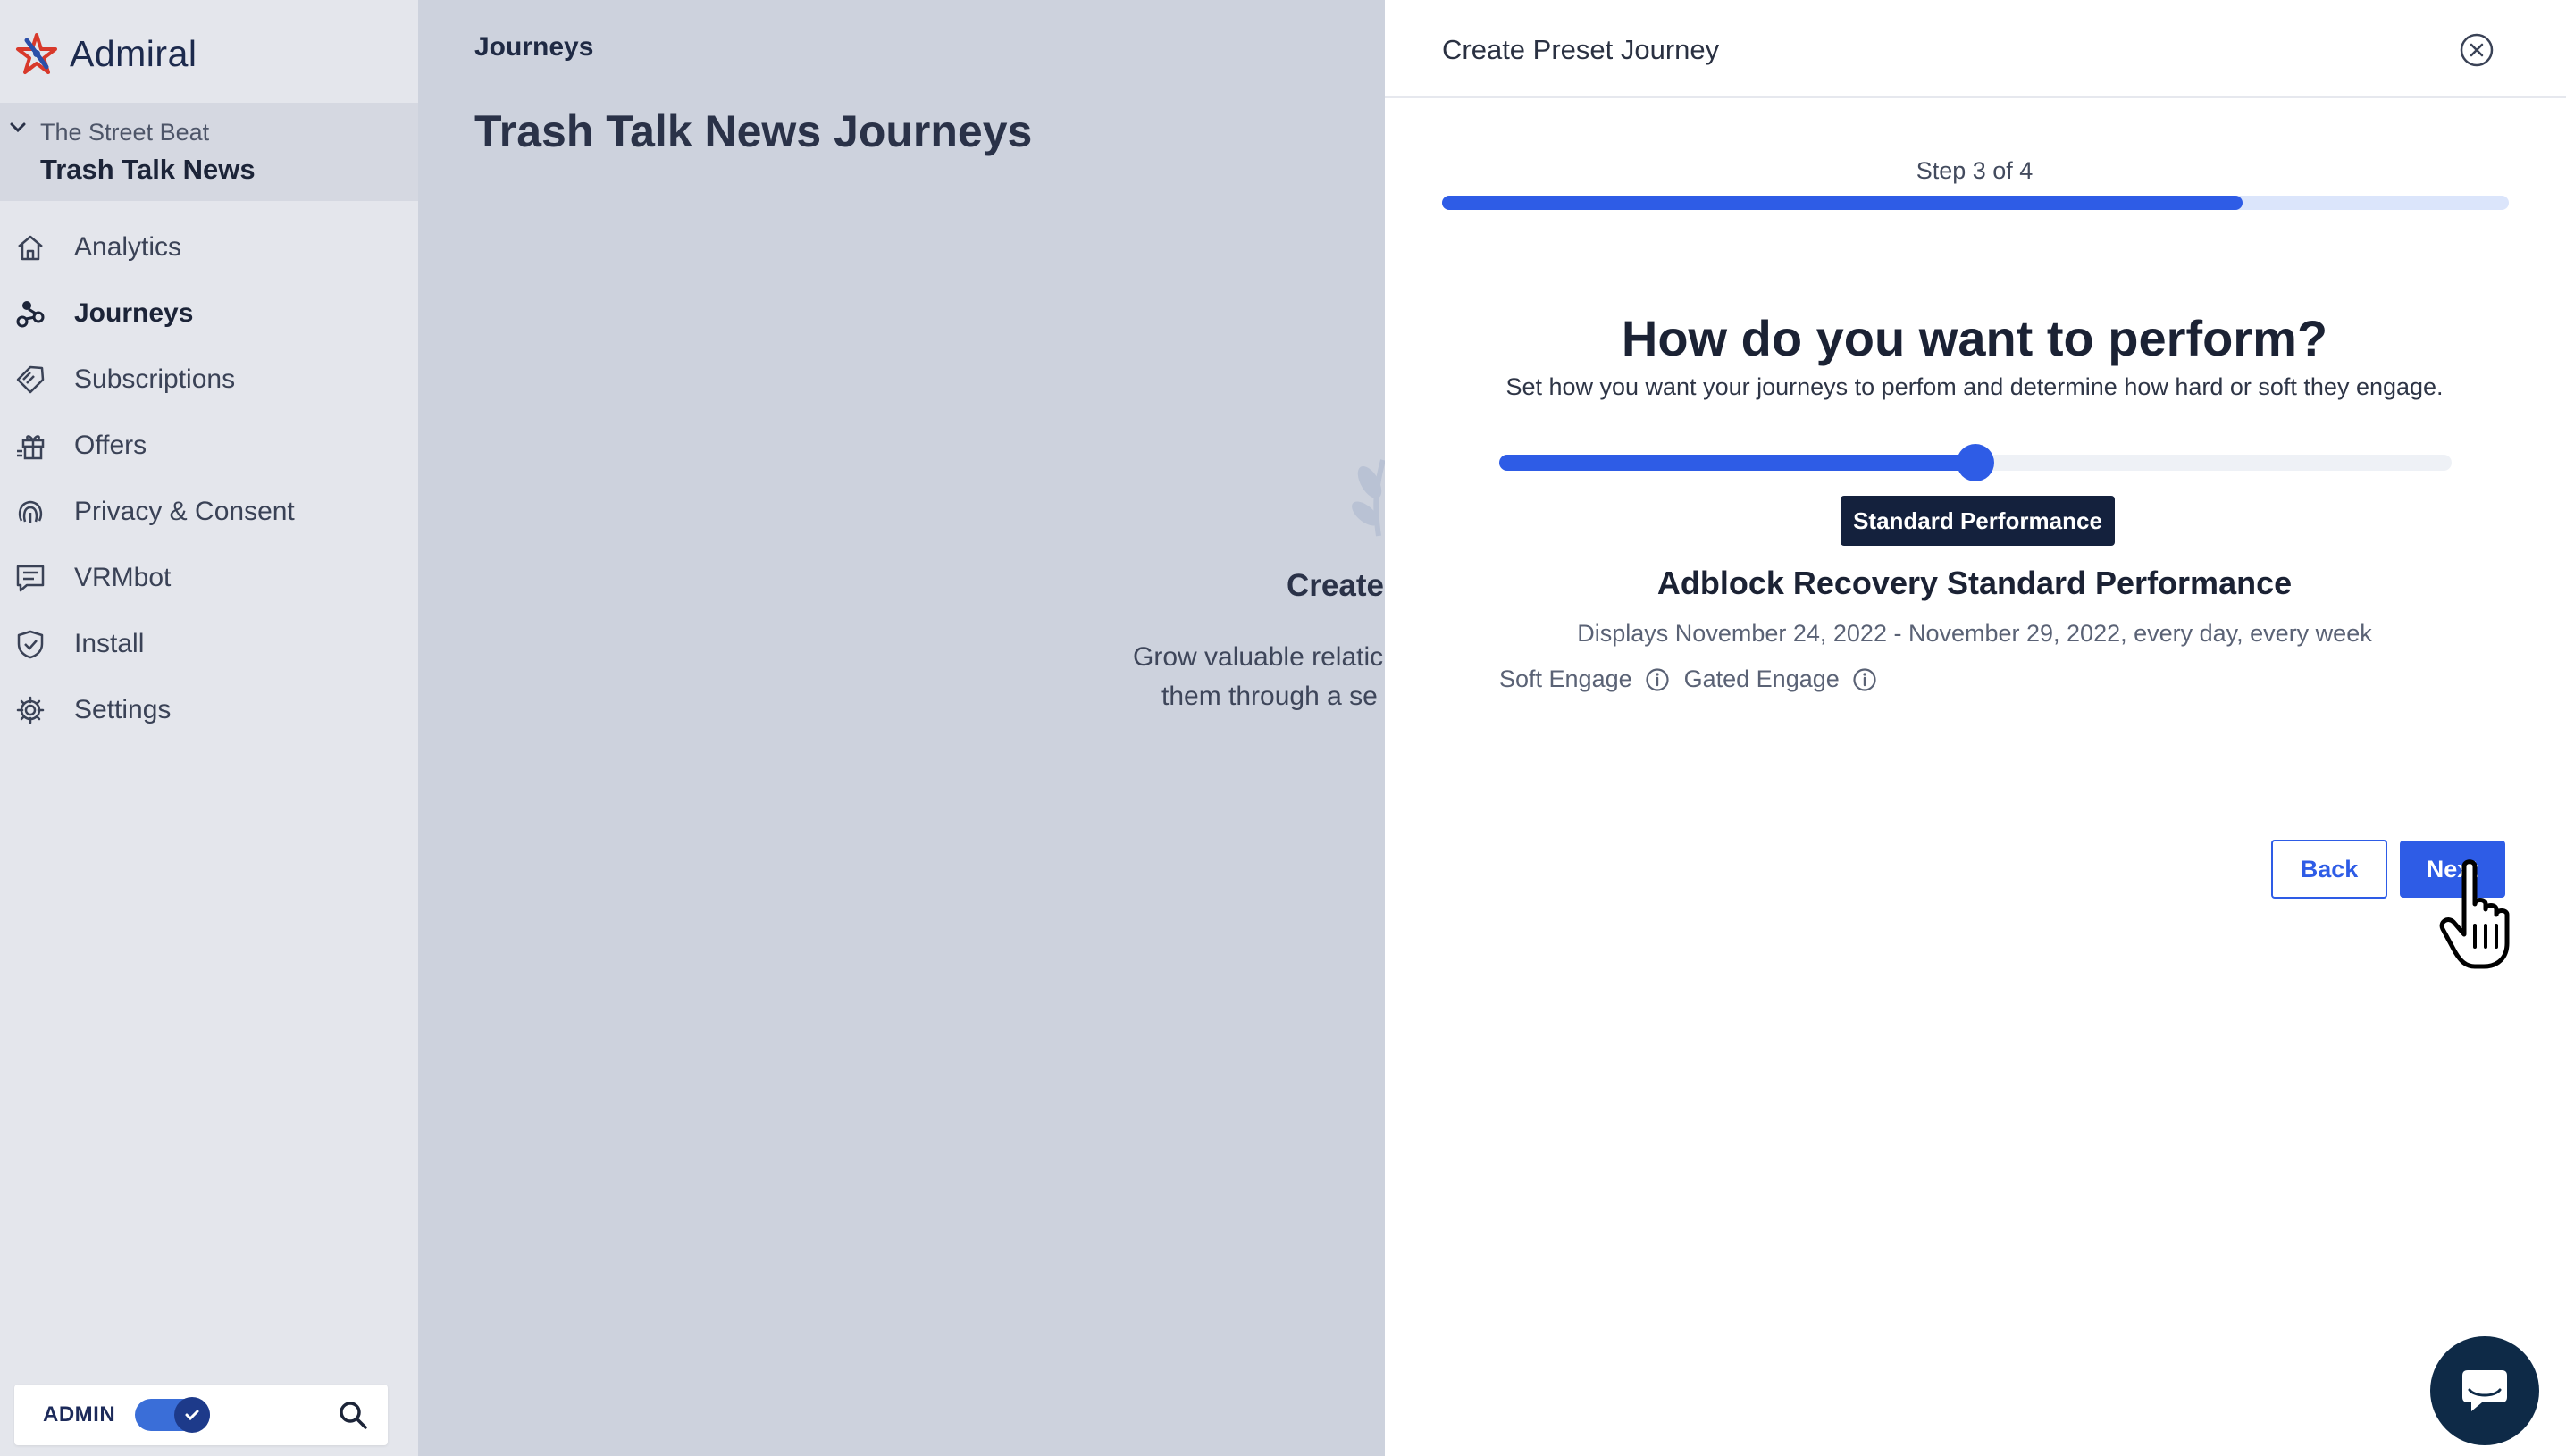 The width and height of the screenshot is (2566, 1456). I want to click on journeys-icon, so click(31, 314).